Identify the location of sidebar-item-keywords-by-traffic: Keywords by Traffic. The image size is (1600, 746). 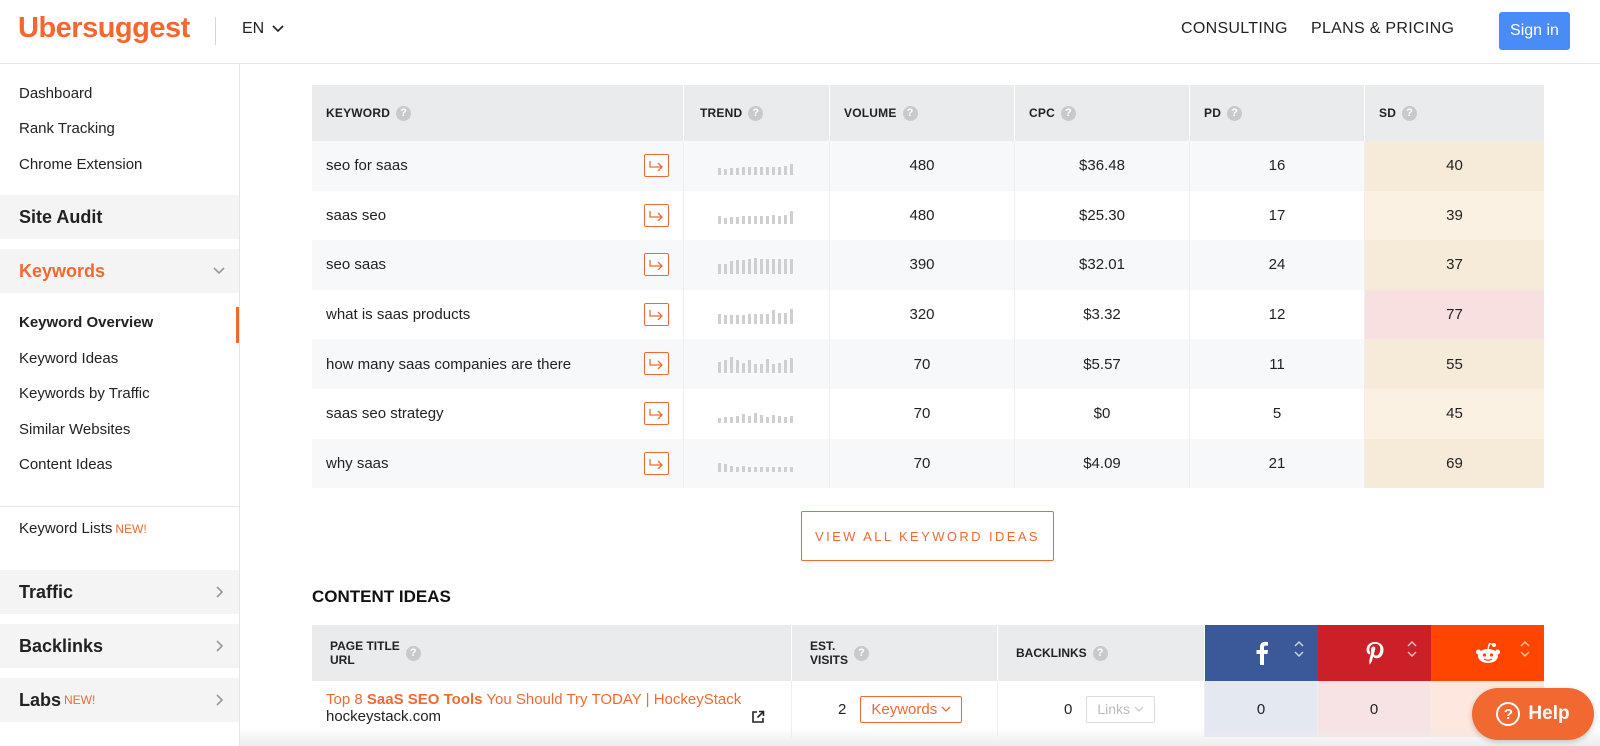
(84, 393).